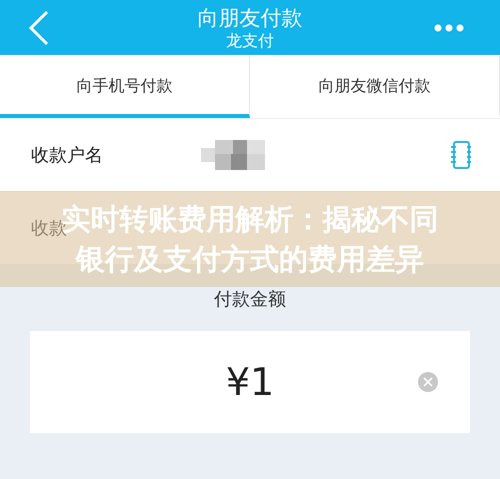 The height and width of the screenshot is (479, 500). I want to click on page-subtitle: 龙支付, so click(250, 40).